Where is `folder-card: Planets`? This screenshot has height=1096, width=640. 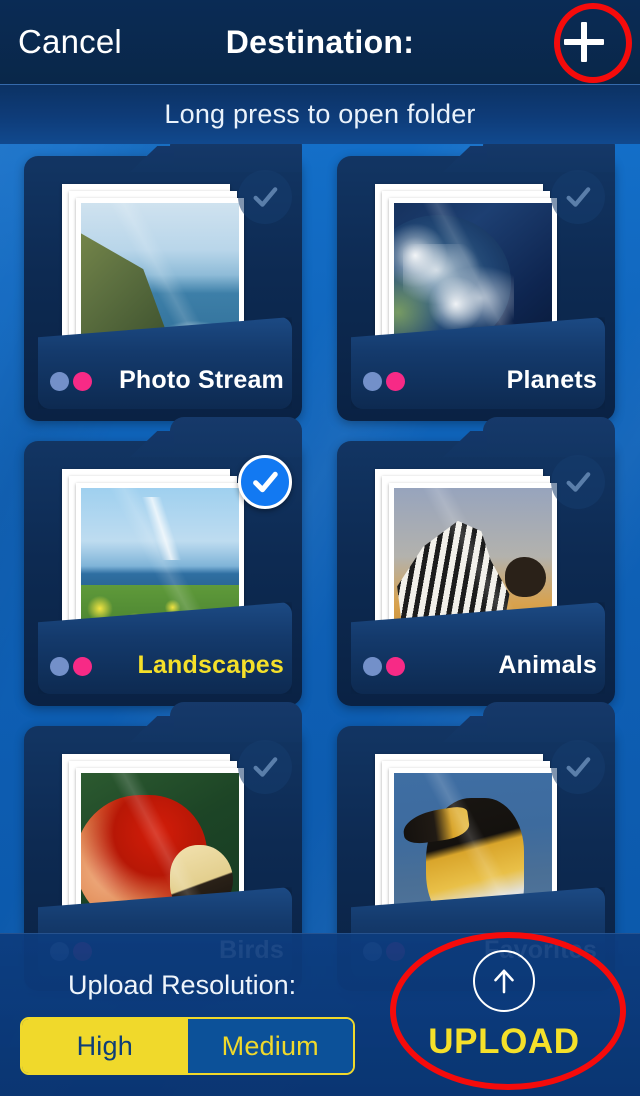 folder-card: Planets is located at coordinates (476, 276).